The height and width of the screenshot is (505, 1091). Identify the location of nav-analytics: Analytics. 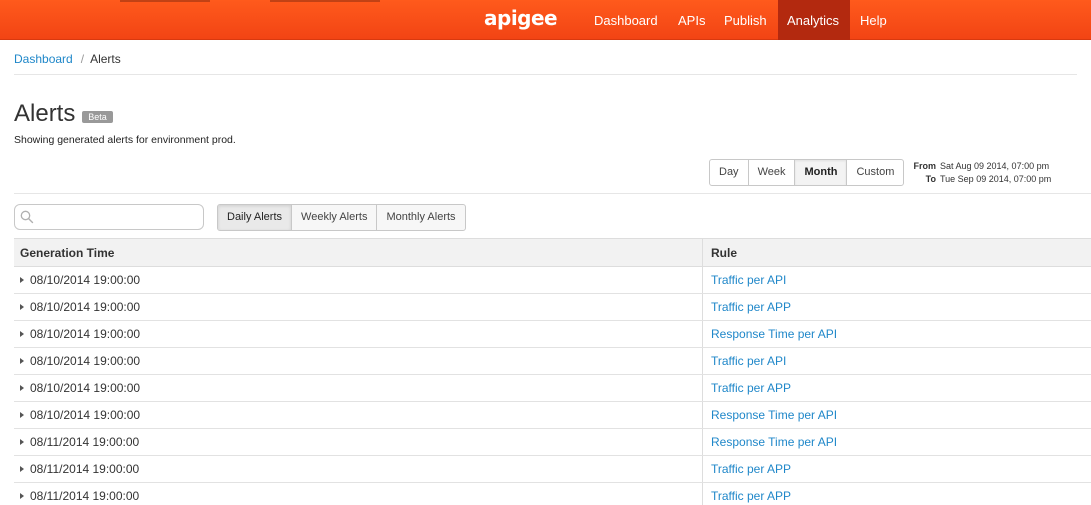
(814, 20).